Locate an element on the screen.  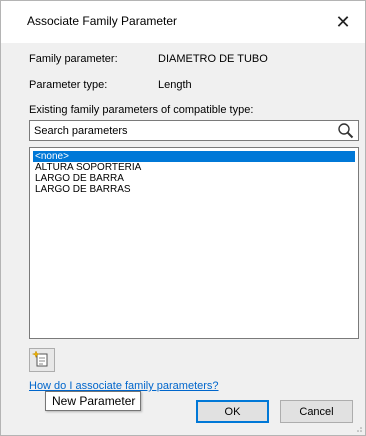
title-bar: Associate Family Parameter ✕ is located at coordinates (183, 22).